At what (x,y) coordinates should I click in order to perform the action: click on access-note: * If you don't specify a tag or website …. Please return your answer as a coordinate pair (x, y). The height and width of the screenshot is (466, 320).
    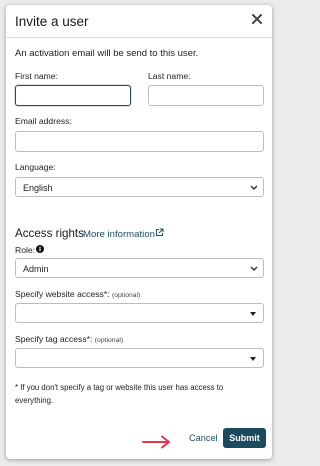
    Looking at the image, I should click on (119, 394).